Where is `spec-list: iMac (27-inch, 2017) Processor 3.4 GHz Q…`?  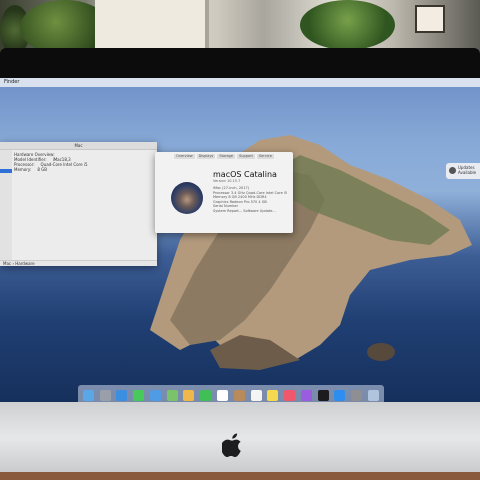
spec-list: iMac (27-inch, 2017) Processor 3.4 GHz Q… is located at coordinates (250, 200).